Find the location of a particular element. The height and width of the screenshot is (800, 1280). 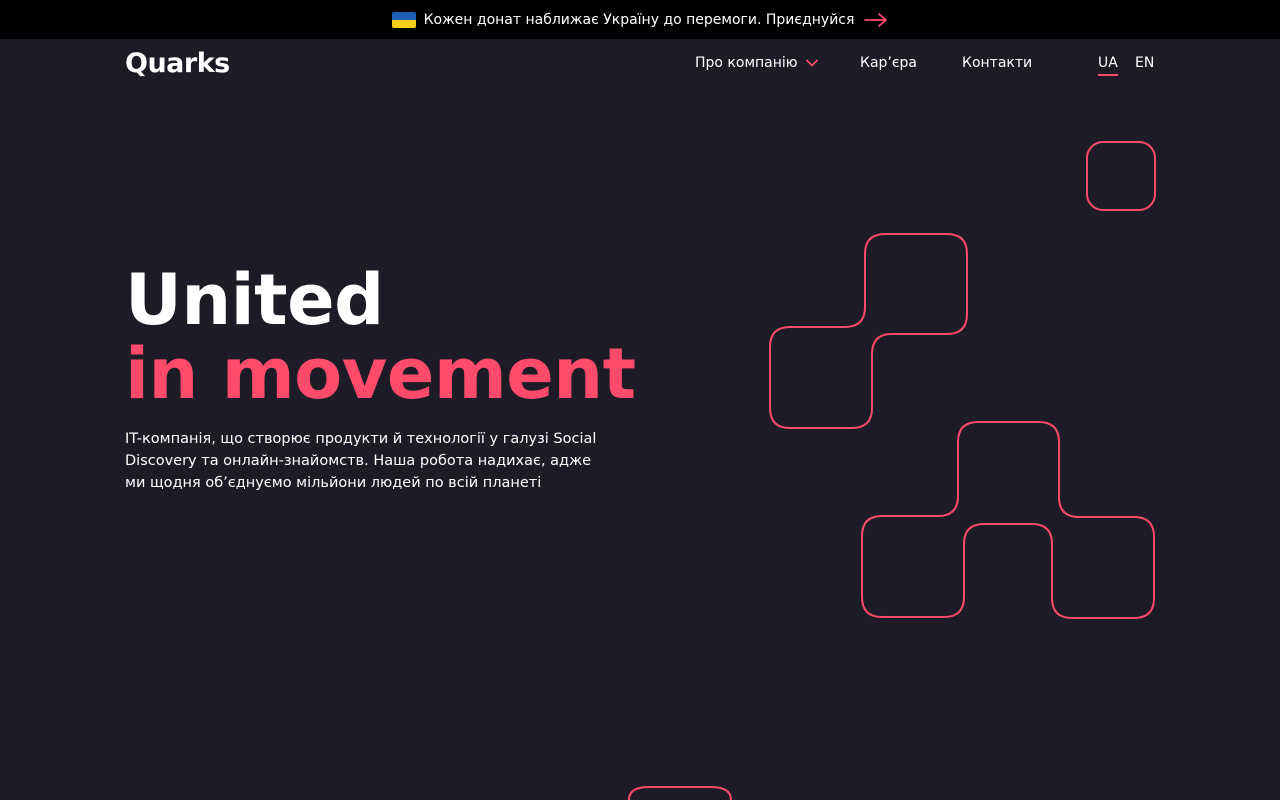

logo-text: Quarks is located at coordinates (177, 63).